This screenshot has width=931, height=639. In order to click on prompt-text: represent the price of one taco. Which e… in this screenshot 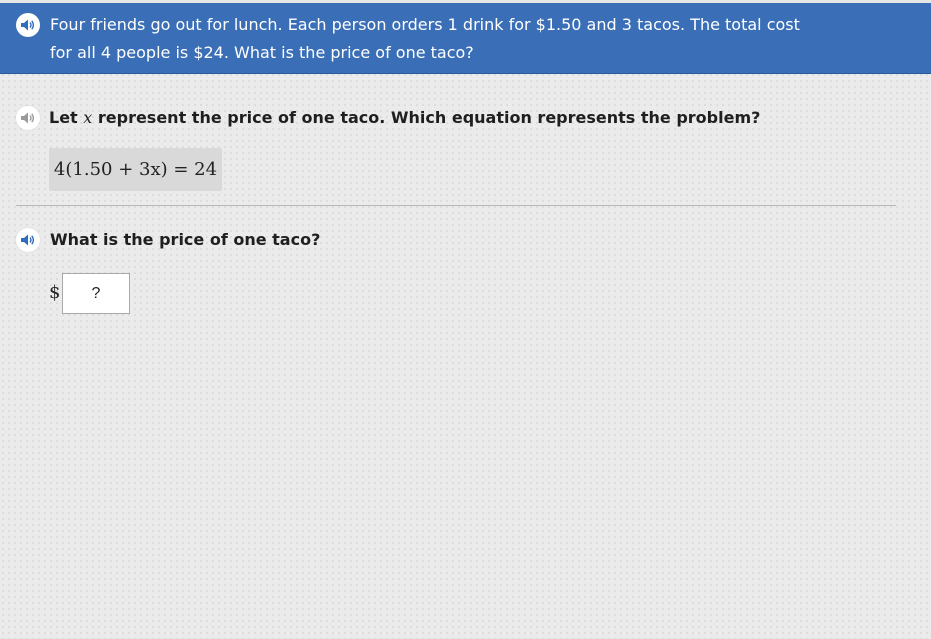, I will do `click(426, 117)`.